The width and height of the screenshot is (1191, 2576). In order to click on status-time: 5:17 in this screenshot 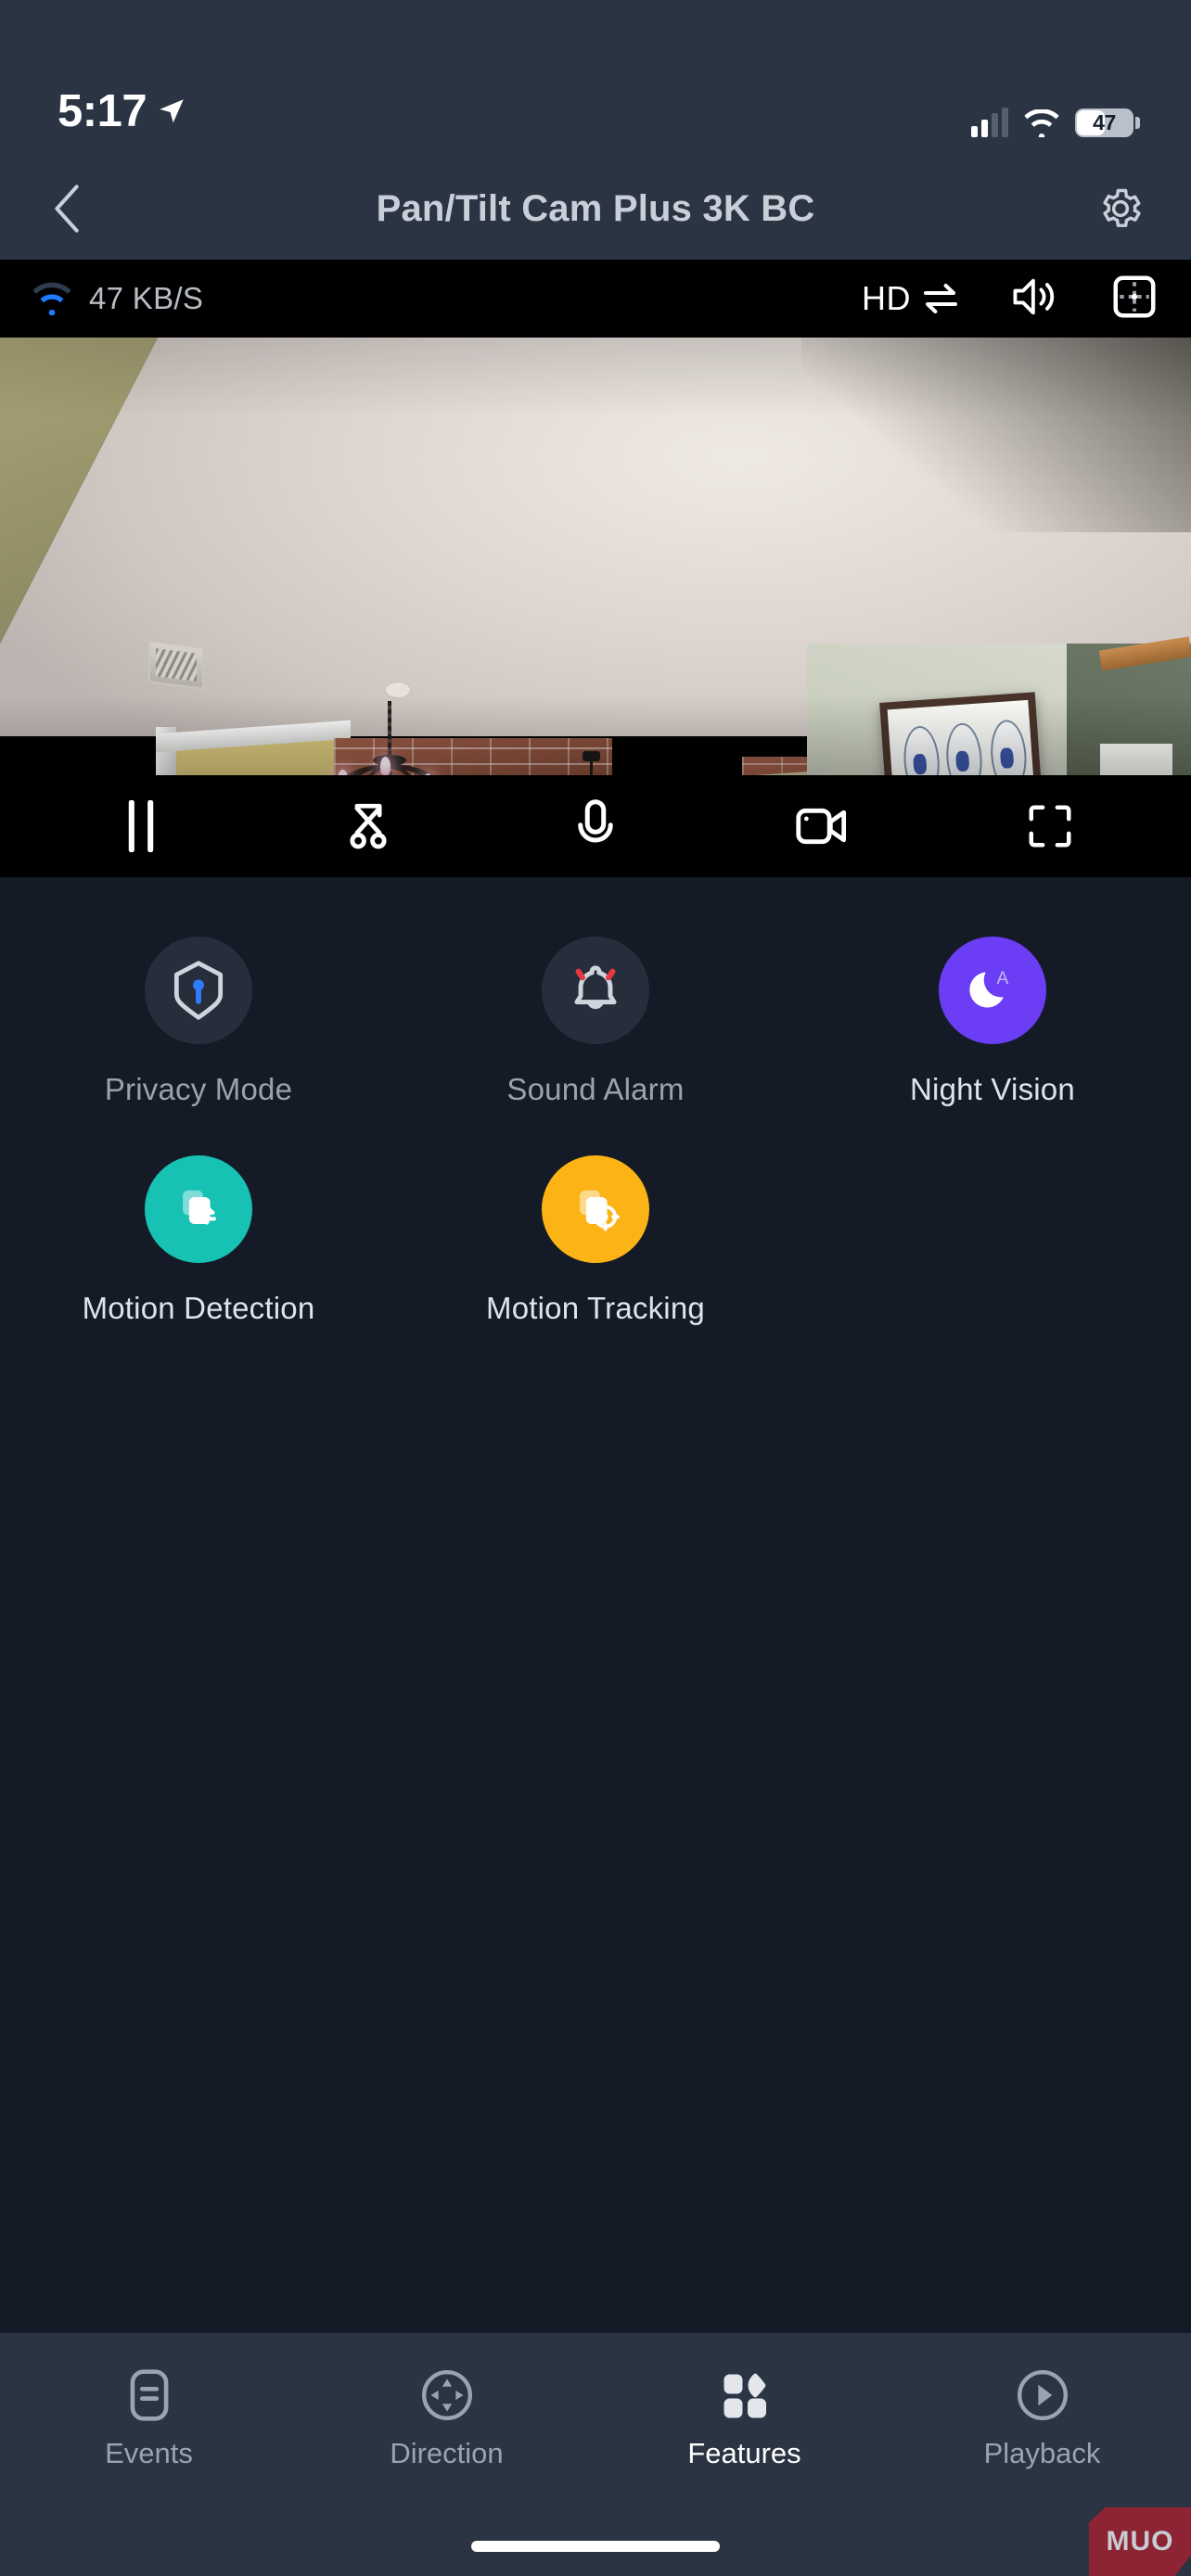, I will do `click(102, 111)`.